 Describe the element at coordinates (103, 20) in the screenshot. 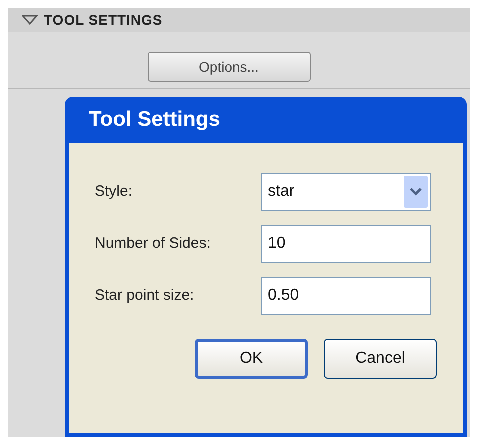

I see `panel-title: TOOL SETTINGS` at that location.